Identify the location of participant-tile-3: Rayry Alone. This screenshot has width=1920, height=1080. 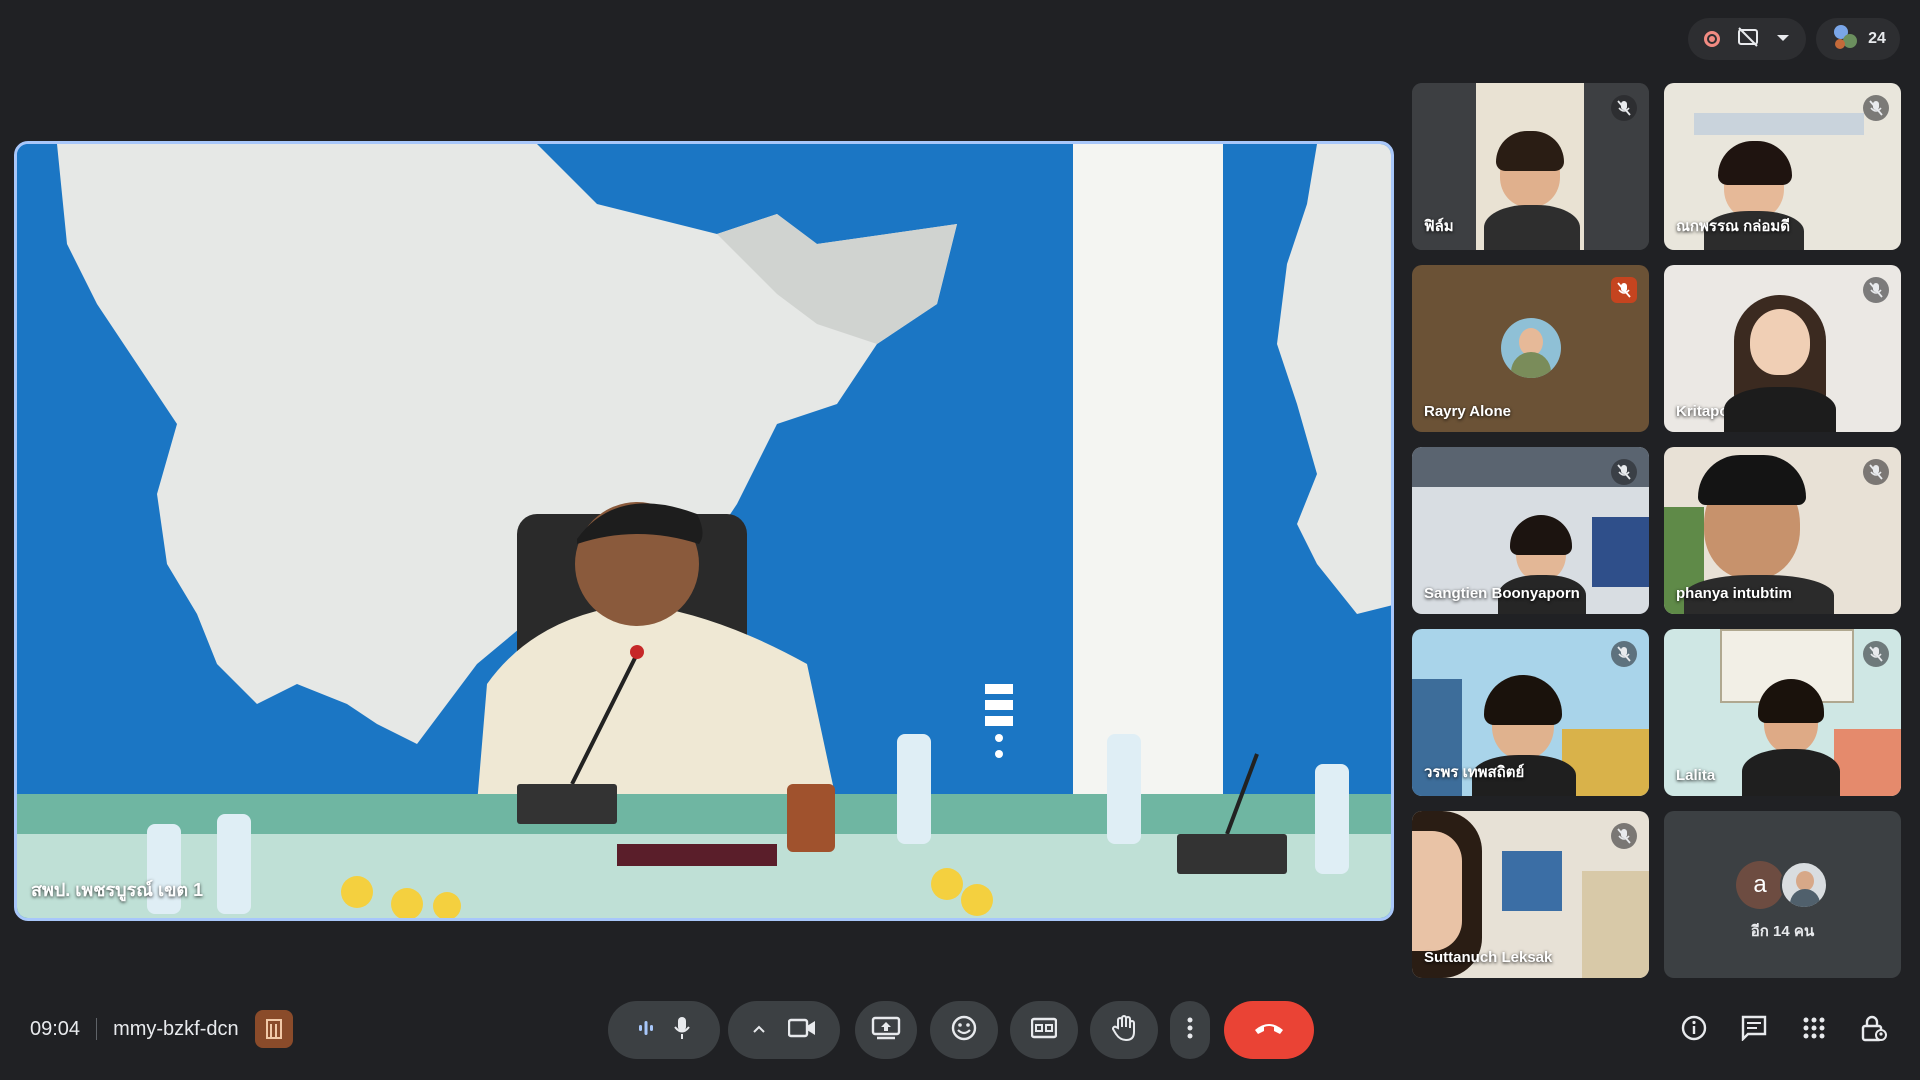
(1530, 348).